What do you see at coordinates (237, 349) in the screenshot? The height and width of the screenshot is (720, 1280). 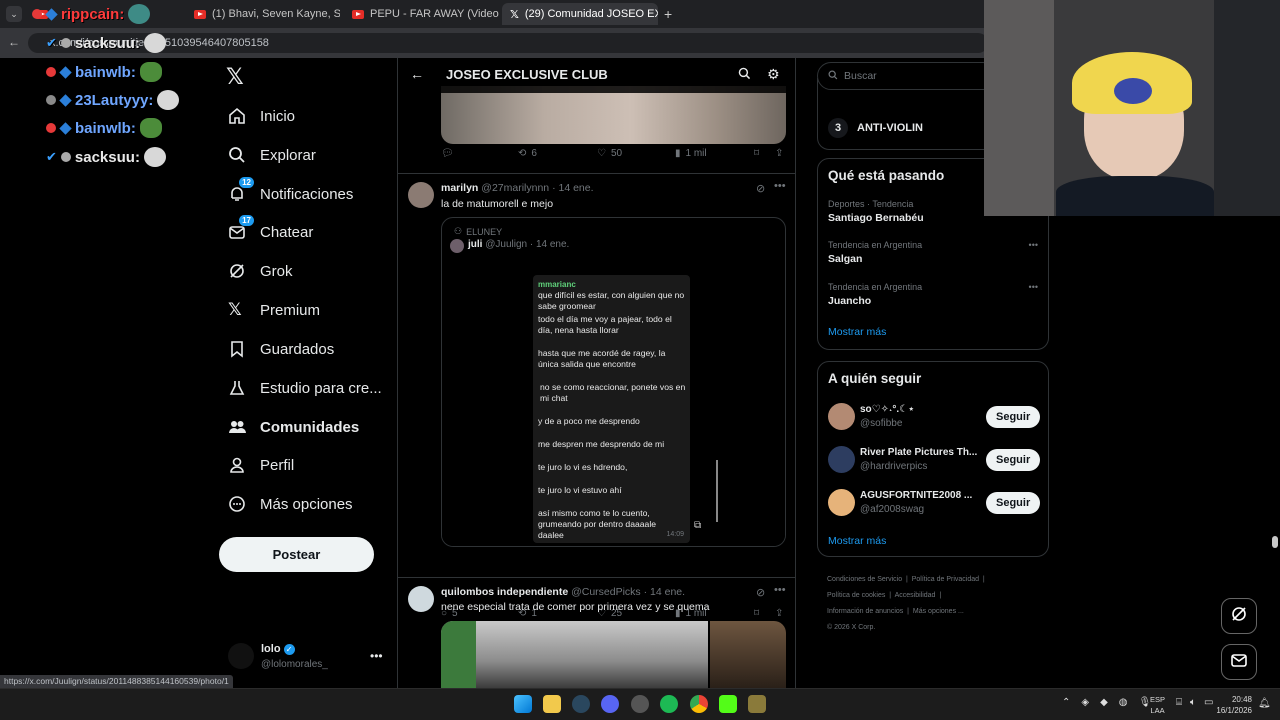 I see `bookmark-icon` at bounding box center [237, 349].